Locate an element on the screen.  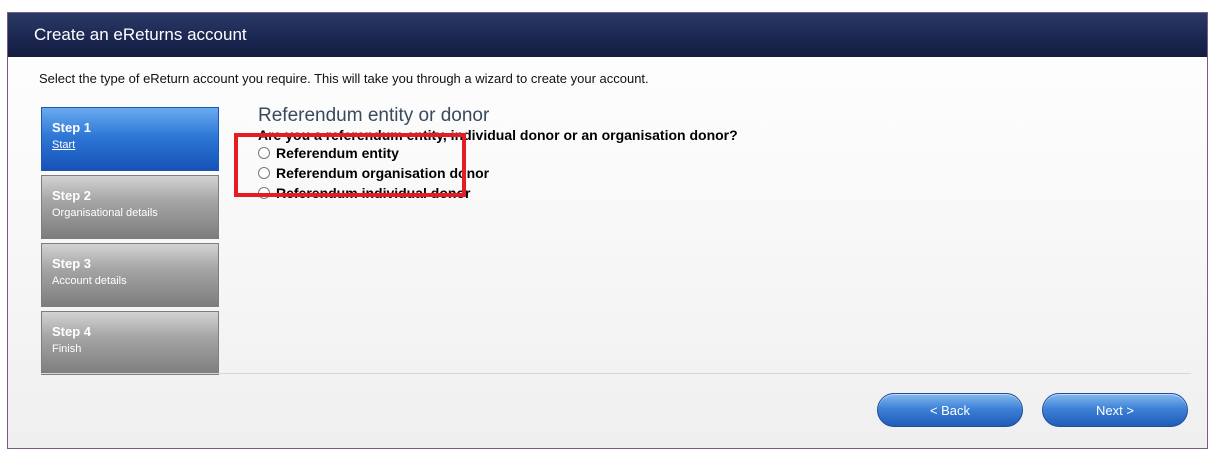
step-number: Step 2 is located at coordinates (72, 195).